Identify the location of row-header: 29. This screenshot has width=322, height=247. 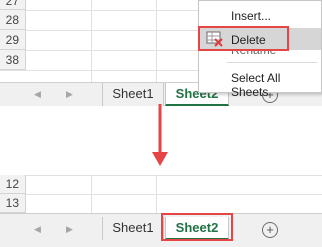
(13, 40).